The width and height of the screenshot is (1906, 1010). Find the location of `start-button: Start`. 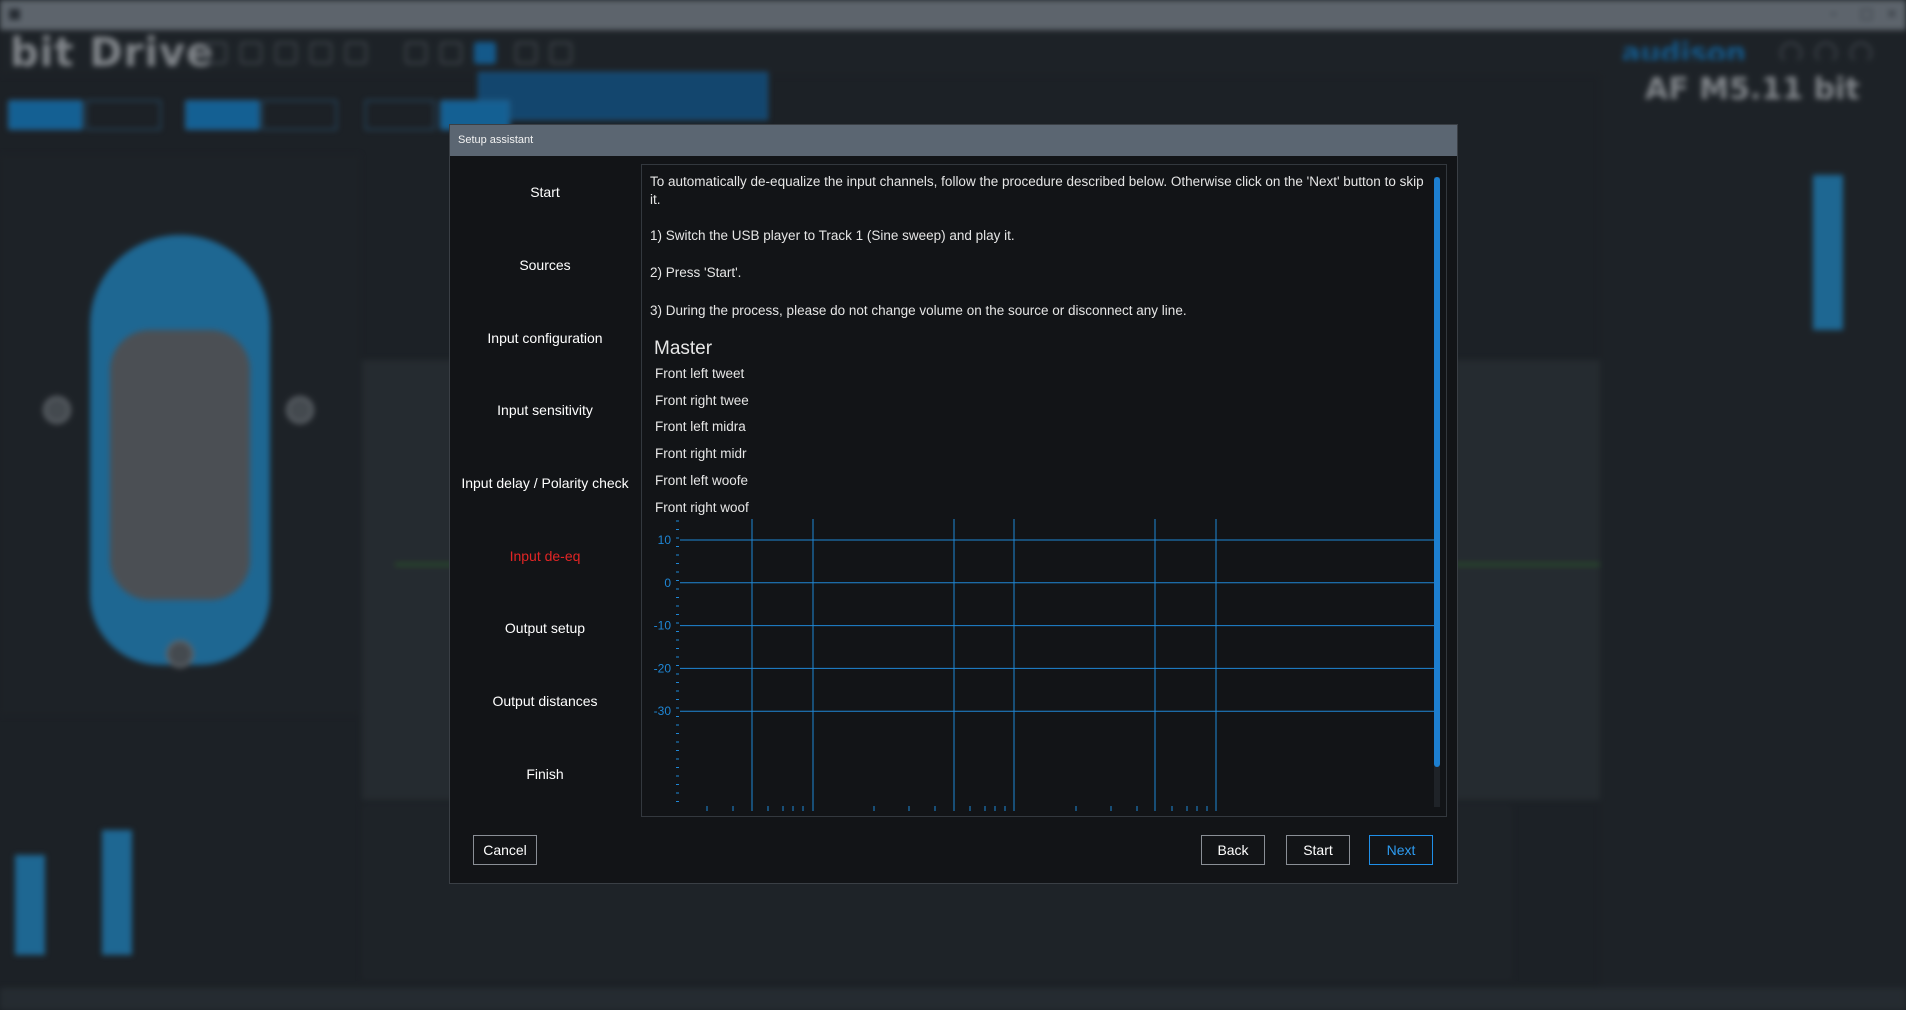

start-button: Start is located at coordinates (1318, 850).